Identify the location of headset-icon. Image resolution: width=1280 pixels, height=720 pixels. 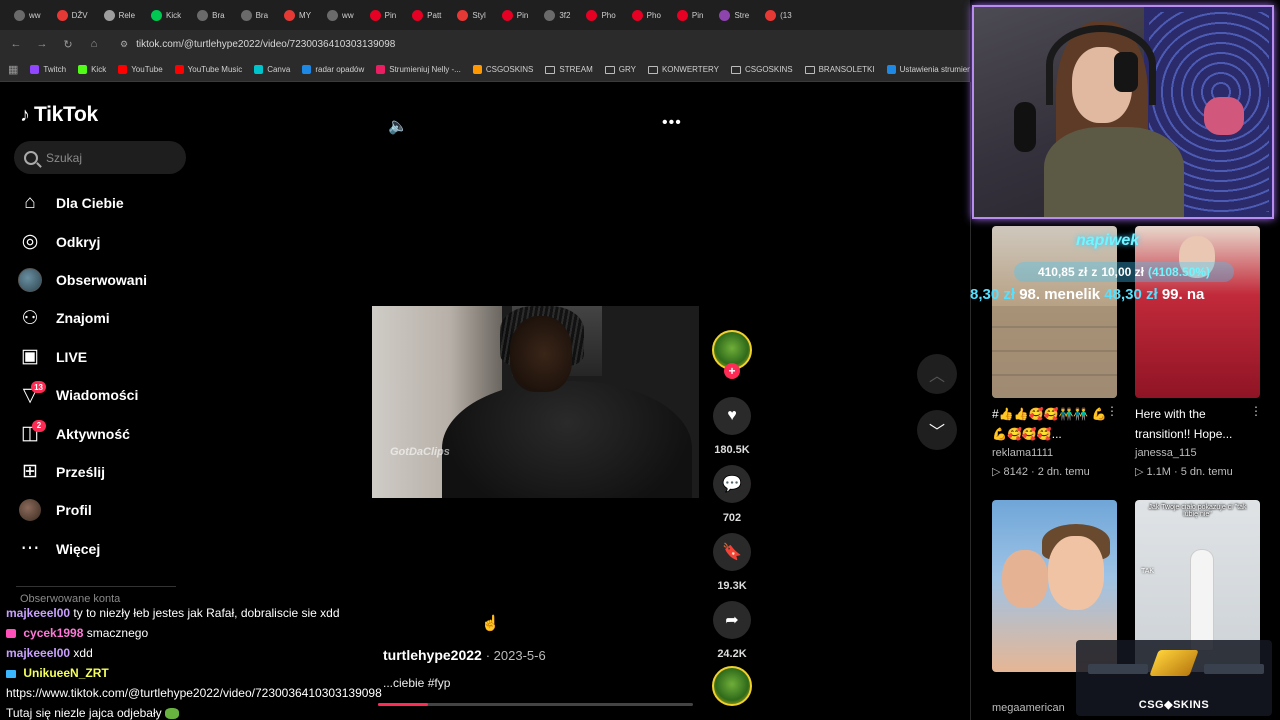
(1101, 65).